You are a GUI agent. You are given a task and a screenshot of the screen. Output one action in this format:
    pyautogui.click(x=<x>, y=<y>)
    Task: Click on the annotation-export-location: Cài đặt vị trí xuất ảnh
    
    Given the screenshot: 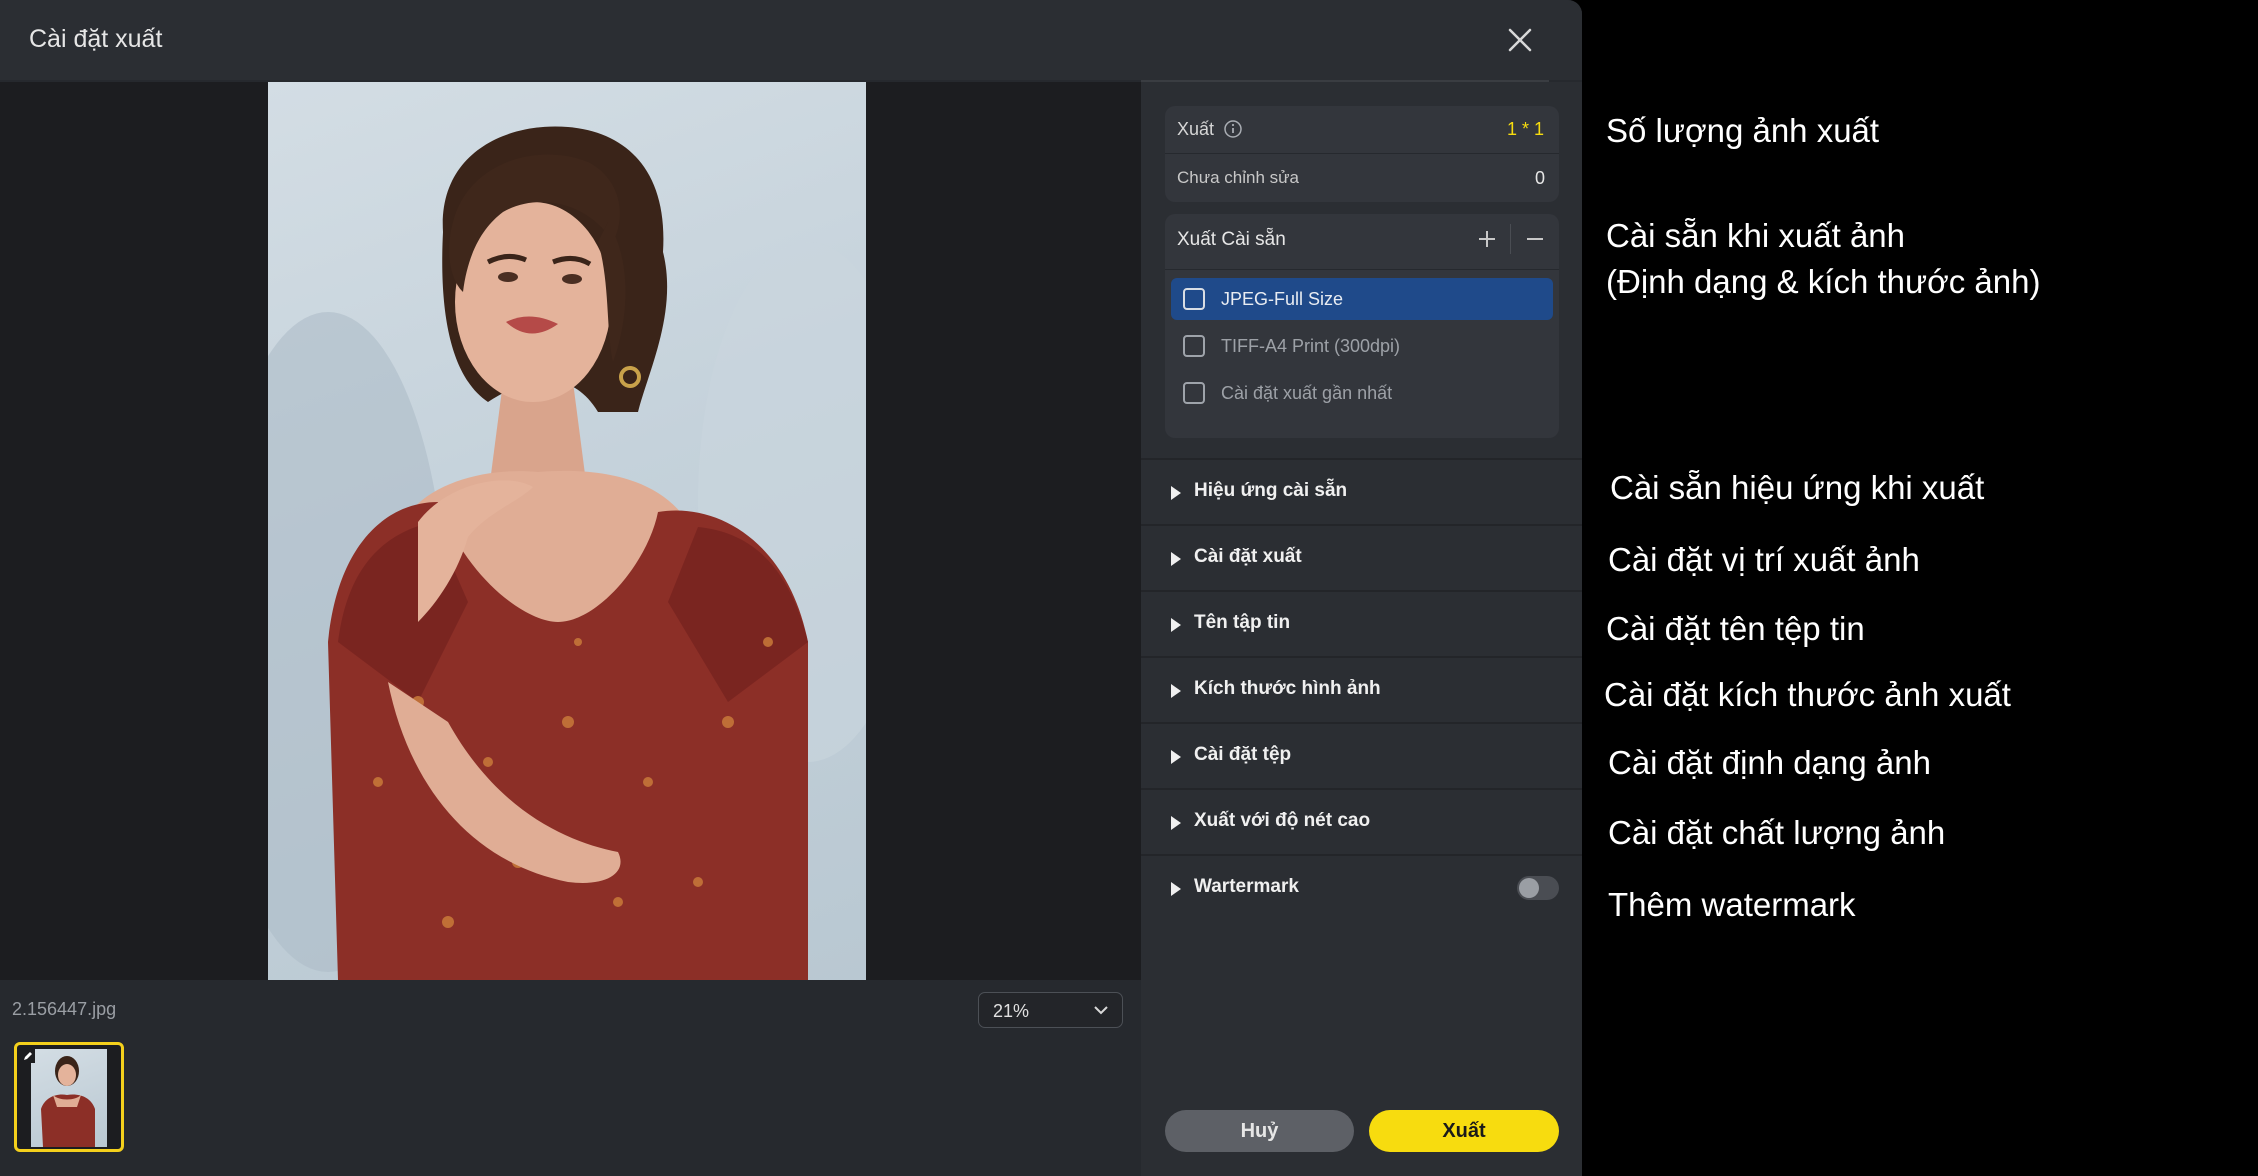 What is the action you would take?
    pyautogui.click(x=1764, y=559)
    